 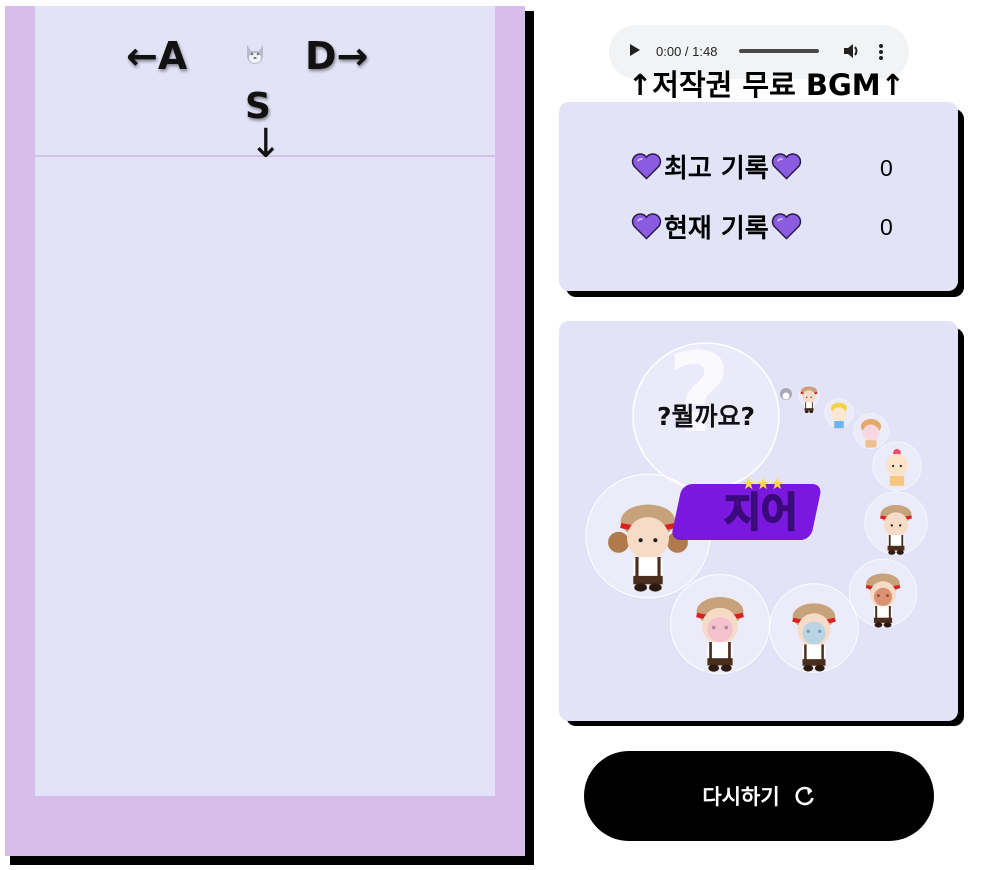 I want to click on red-panda-character-icon, so click(x=883, y=594).